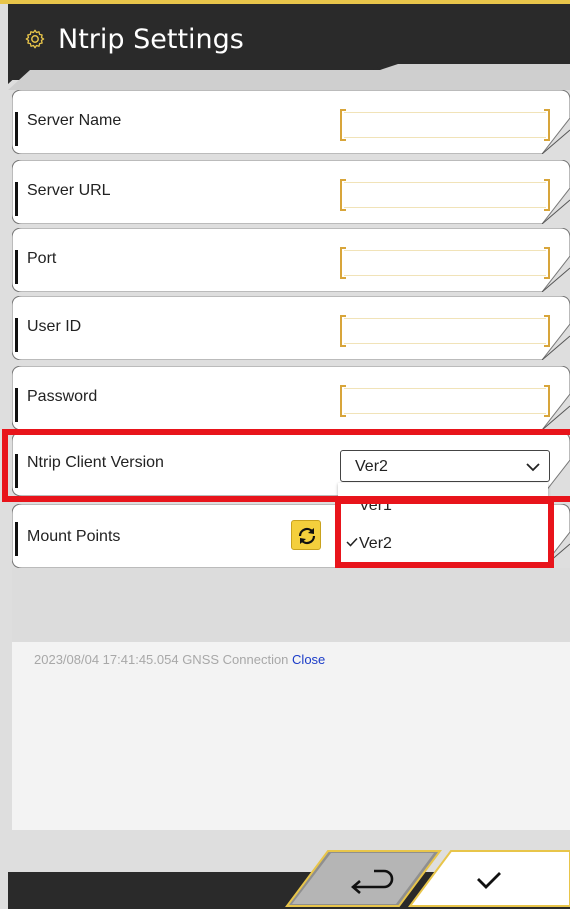  What do you see at coordinates (62, 396) in the screenshot?
I see `field-label: Password` at bounding box center [62, 396].